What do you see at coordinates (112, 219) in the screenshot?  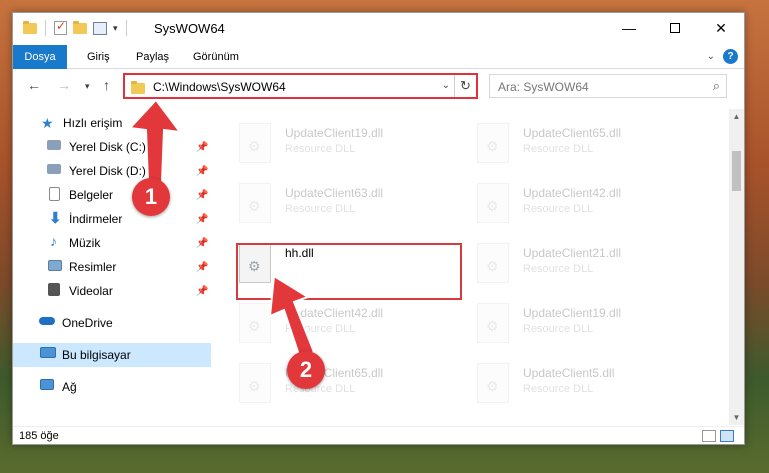 I see `sidebar-item-downloads: ⬇ İndirmeler 📌` at bounding box center [112, 219].